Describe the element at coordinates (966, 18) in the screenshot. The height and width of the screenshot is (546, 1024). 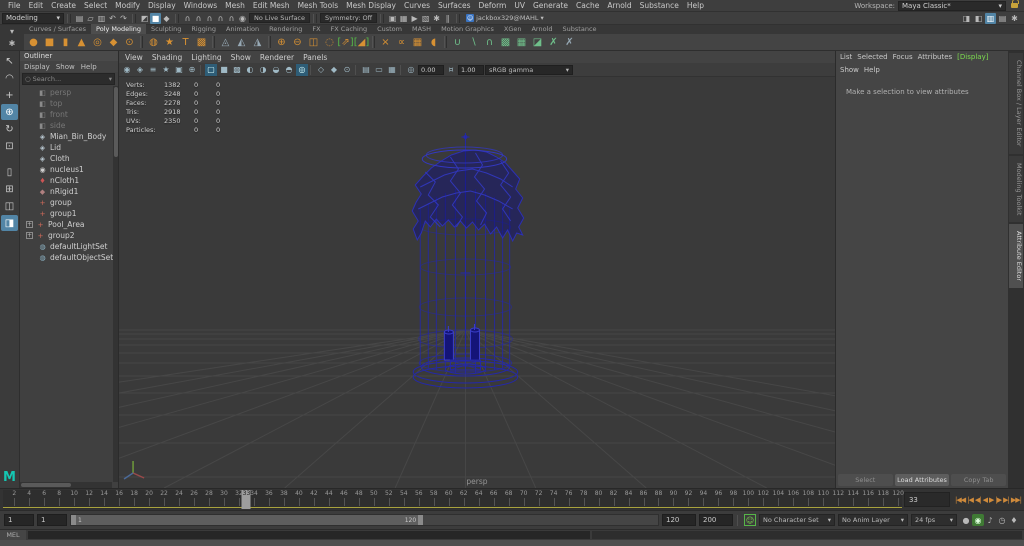
I see `toggle-attribute-editor-icon: ◨` at that location.